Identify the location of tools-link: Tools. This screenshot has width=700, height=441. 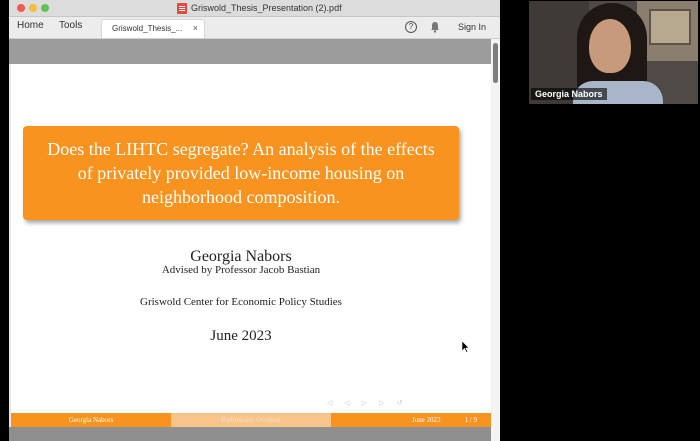
(70, 25).